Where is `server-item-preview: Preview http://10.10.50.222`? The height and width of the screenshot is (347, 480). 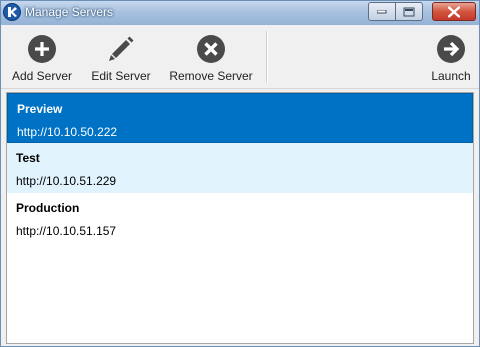
server-item-preview: Preview http://10.10.50.222 is located at coordinates (240, 118).